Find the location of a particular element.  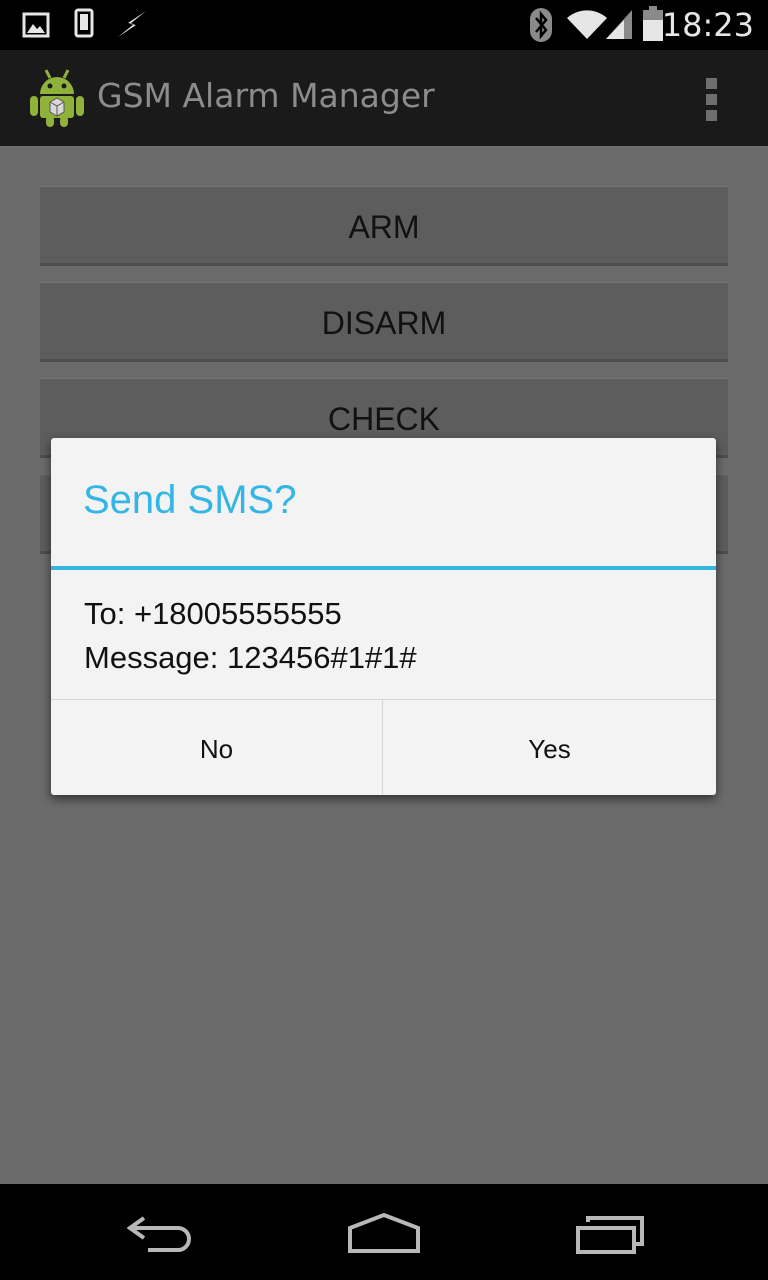

usb-debug-icon is located at coordinates (132, 24).